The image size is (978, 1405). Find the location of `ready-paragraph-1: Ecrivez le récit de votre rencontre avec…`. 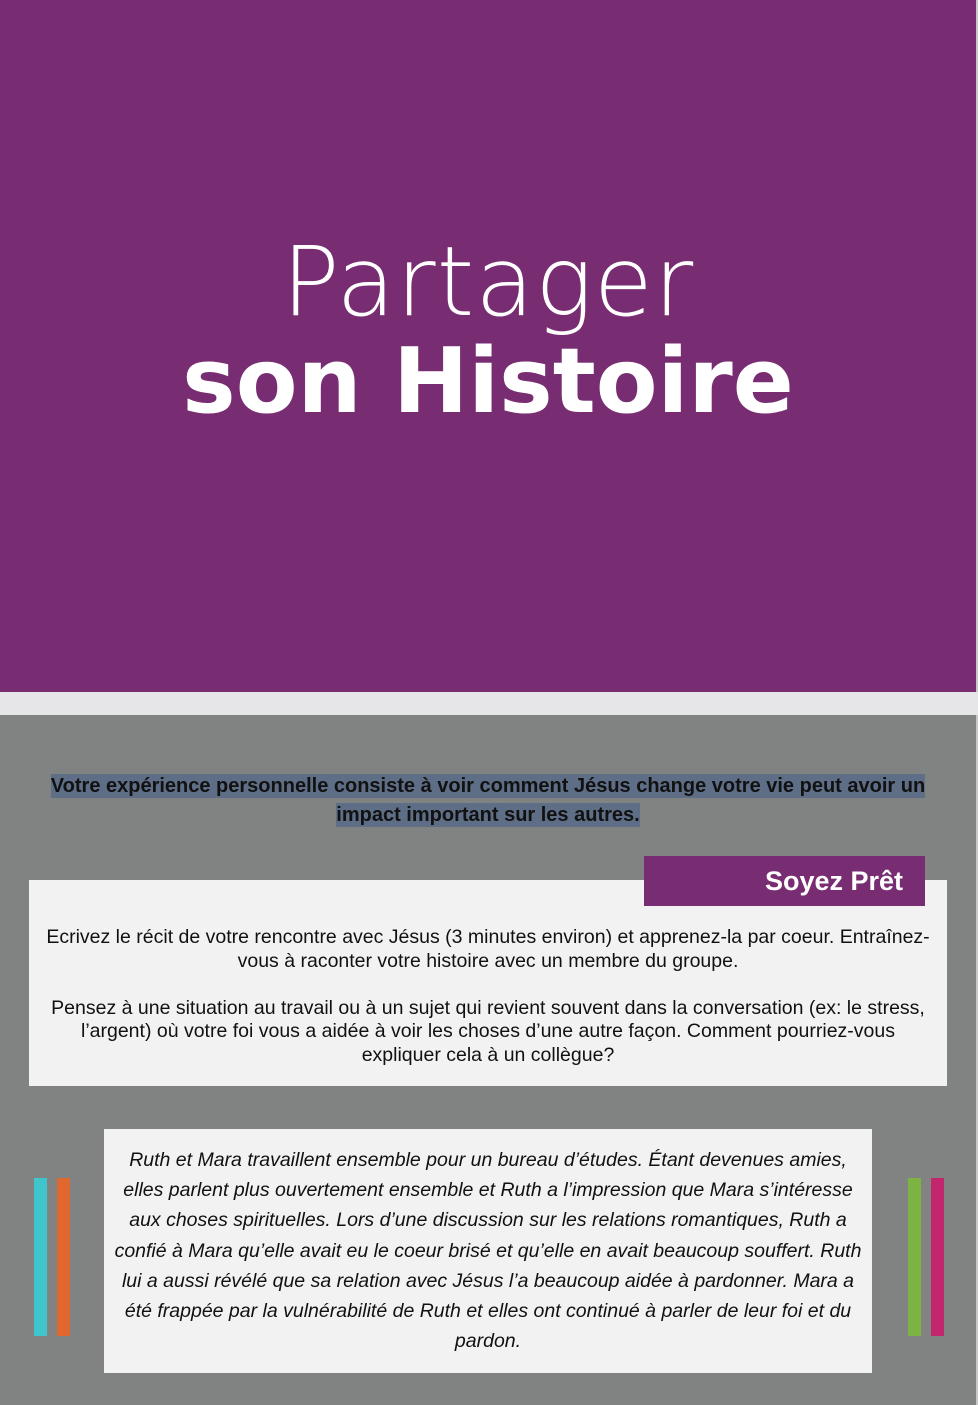

ready-paragraph-1: Ecrivez le récit de votre rencontre avec… is located at coordinates (488, 949).